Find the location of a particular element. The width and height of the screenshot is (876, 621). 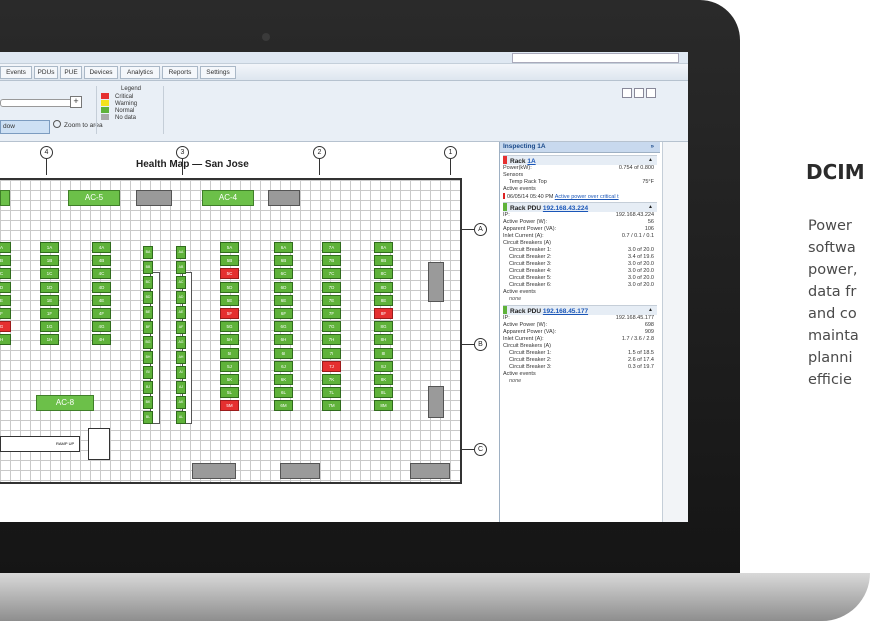

rack-1g: 1G is located at coordinates (49, 327).